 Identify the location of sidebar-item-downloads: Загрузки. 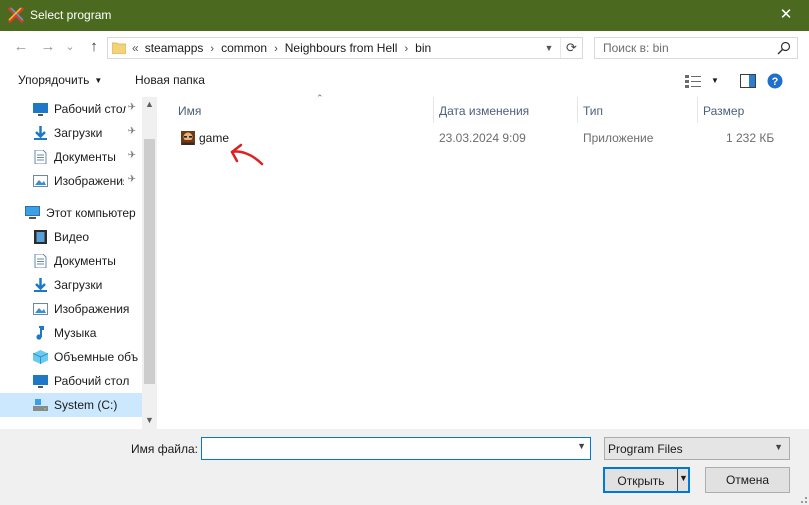
(71, 285).